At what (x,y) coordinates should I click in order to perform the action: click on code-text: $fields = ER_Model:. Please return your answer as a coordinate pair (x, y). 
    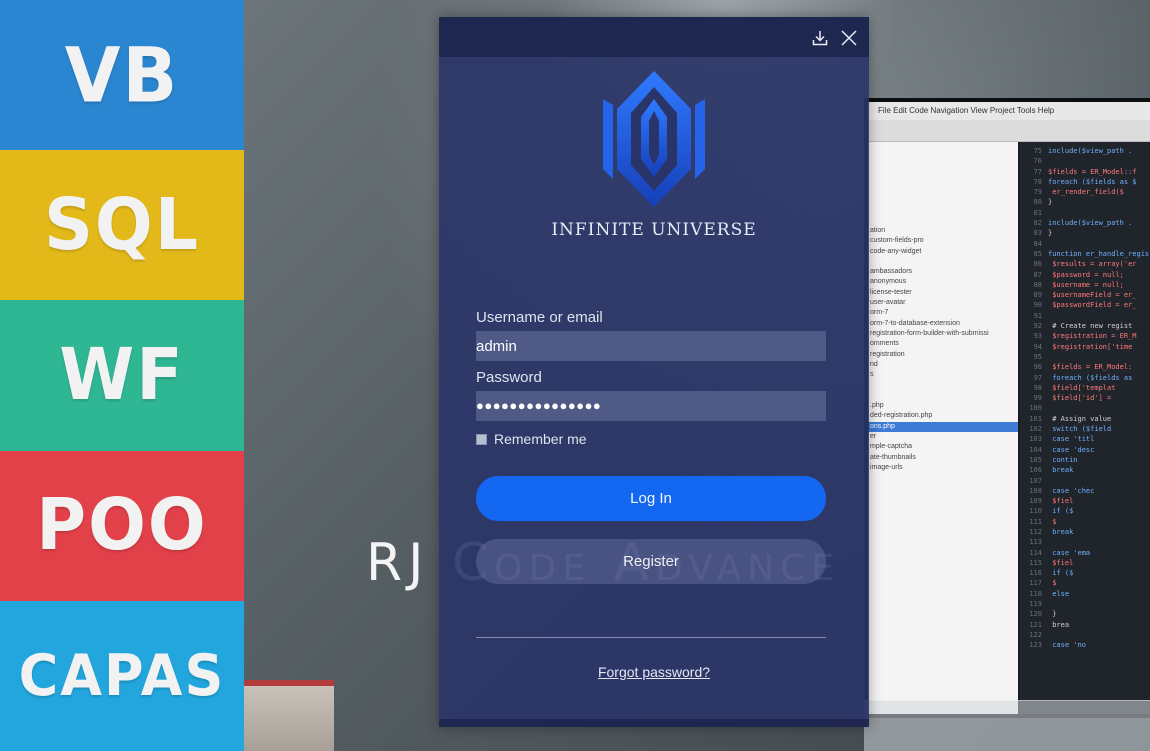
    Looking at the image, I should click on (1090, 367).